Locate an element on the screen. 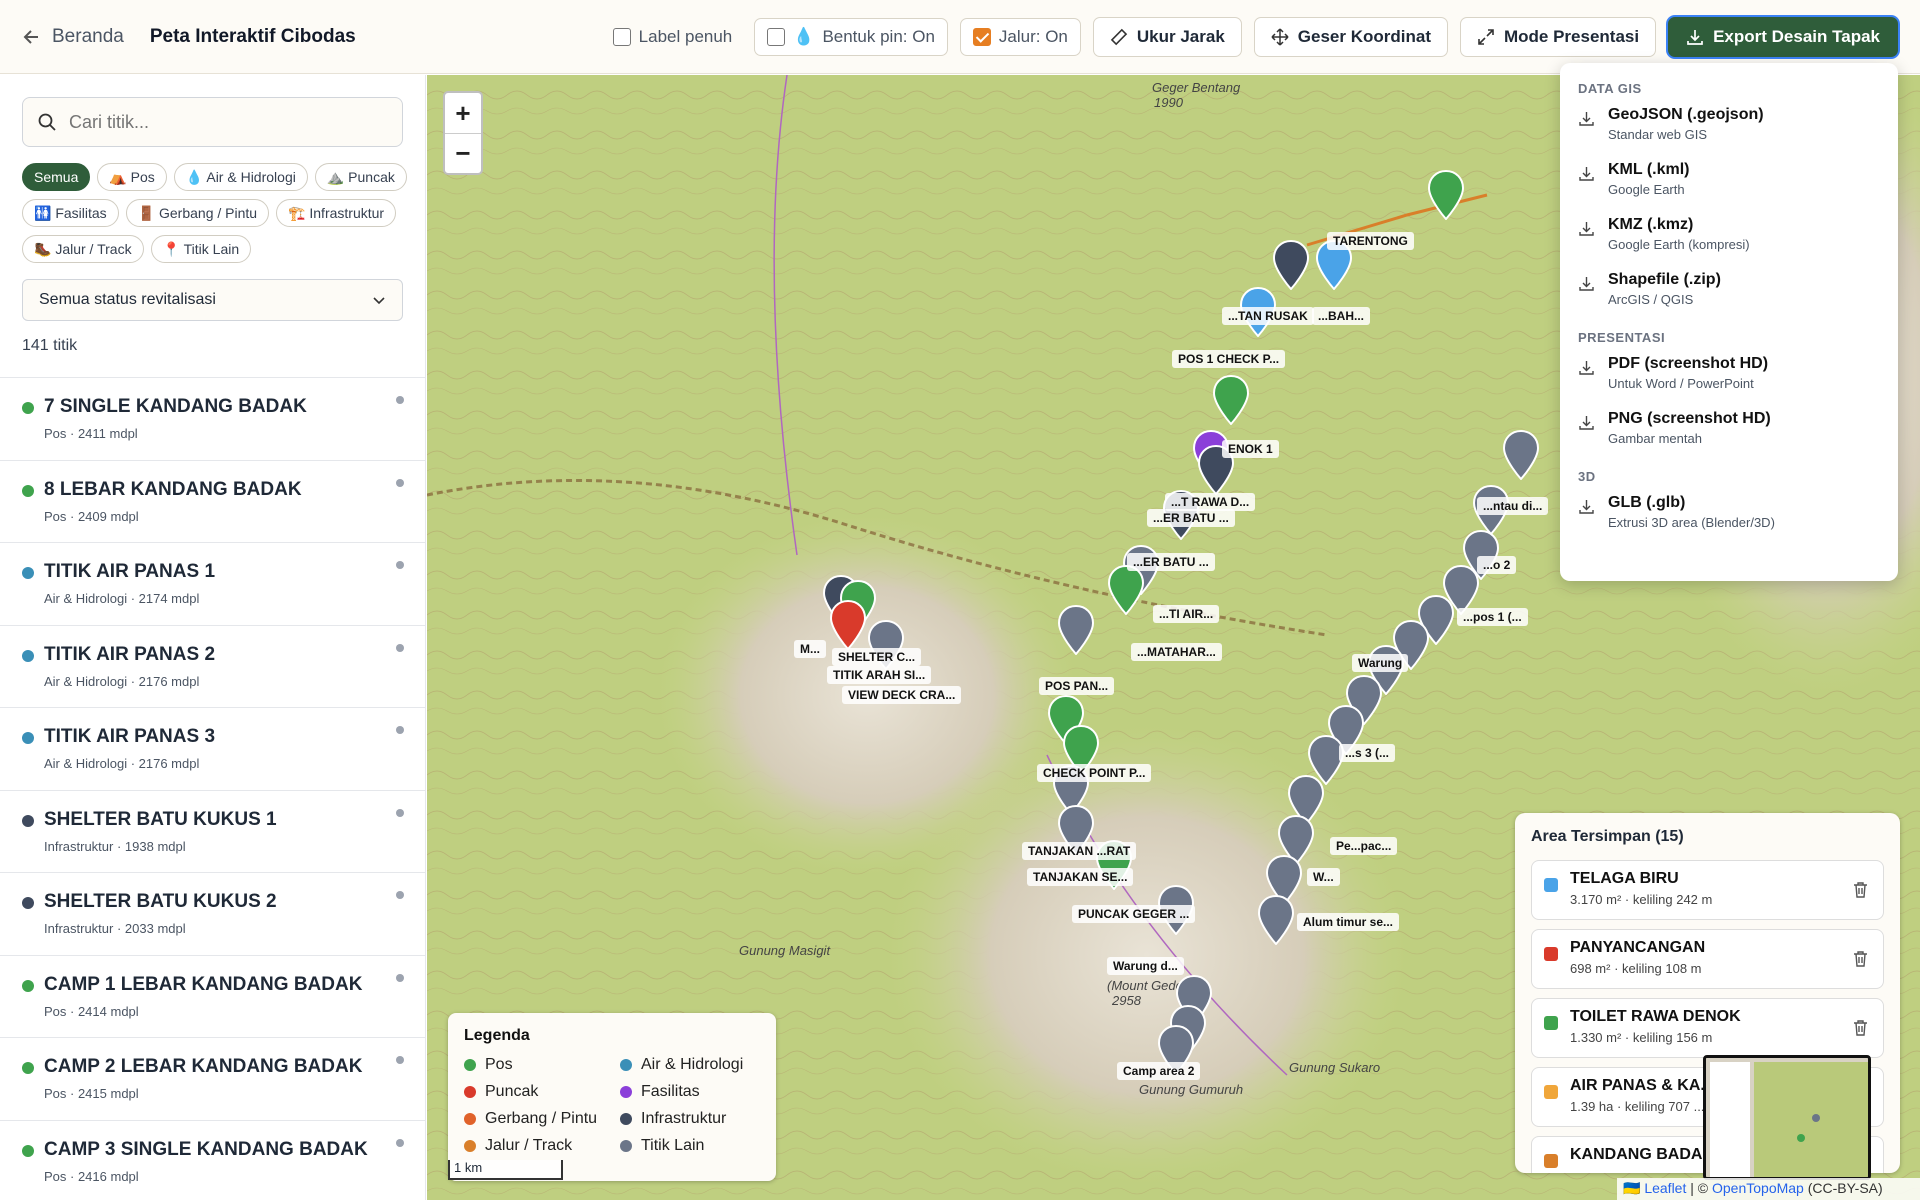  point-name: TITIK AIR PANAS 2 is located at coordinates (235, 655).